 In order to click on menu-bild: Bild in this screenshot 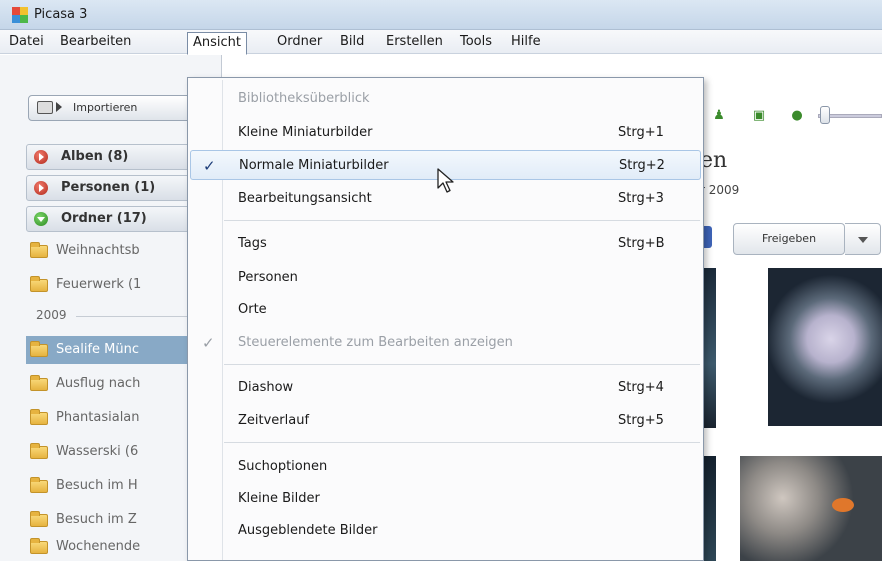, I will do `click(352, 42)`.